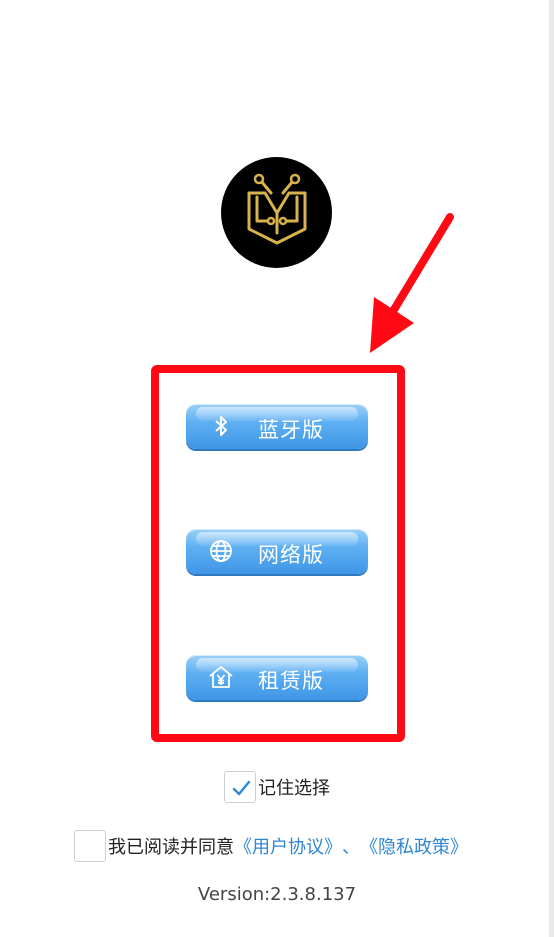  I want to click on globe-icon, so click(221, 551).